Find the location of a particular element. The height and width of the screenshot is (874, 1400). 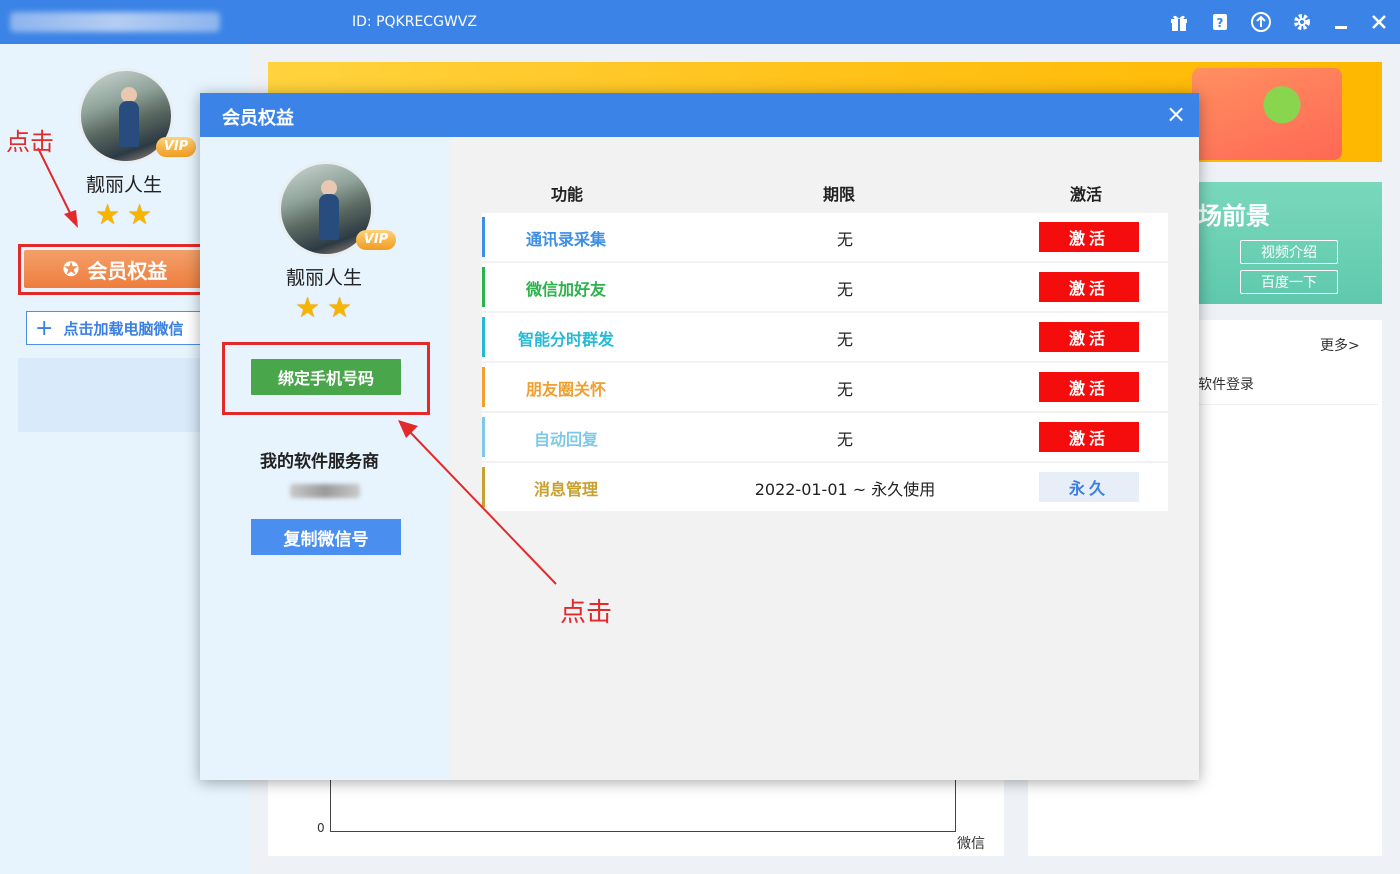

column-header-activate: 激活 is located at coordinates (1086, 194).